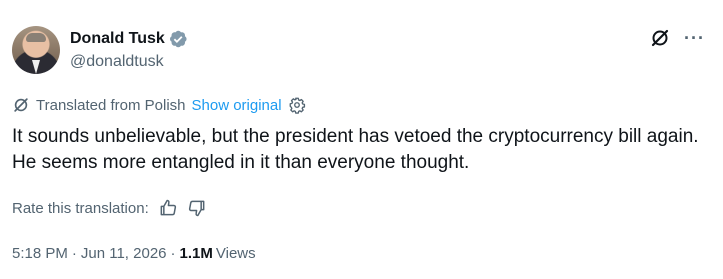  What do you see at coordinates (677, 38) in the screenshot?
I see `top-actions: ···` at bounding box center [677, 38].